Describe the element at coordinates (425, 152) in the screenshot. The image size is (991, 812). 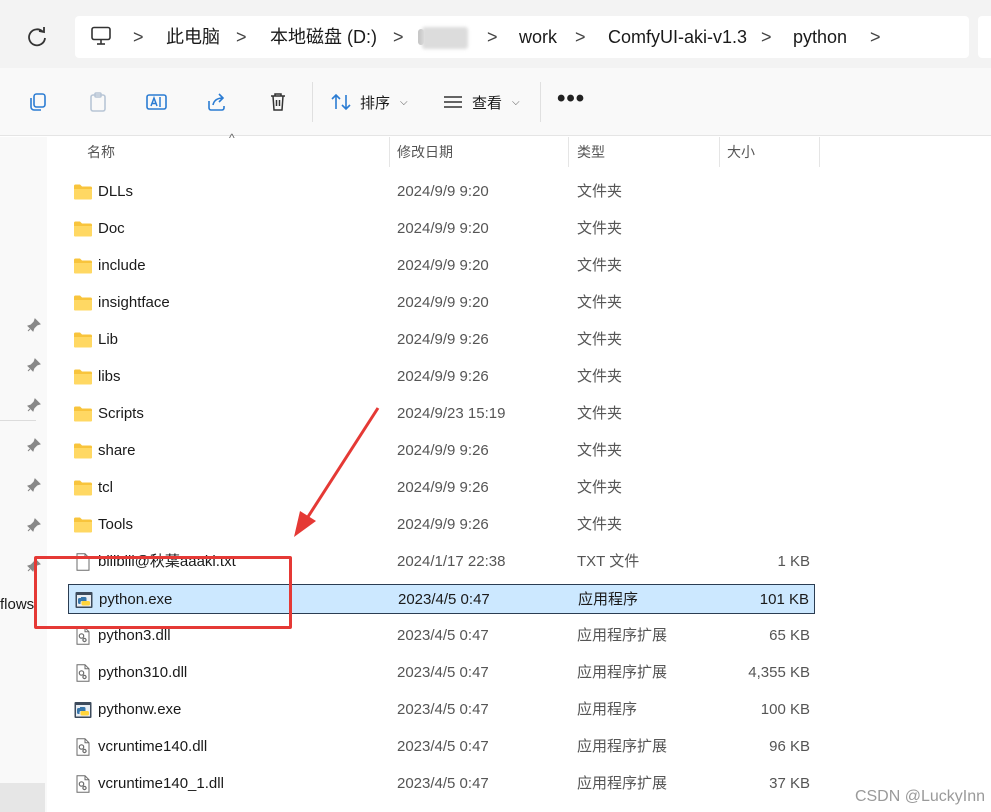
I see `column-header-date: 修改日期` at that location.